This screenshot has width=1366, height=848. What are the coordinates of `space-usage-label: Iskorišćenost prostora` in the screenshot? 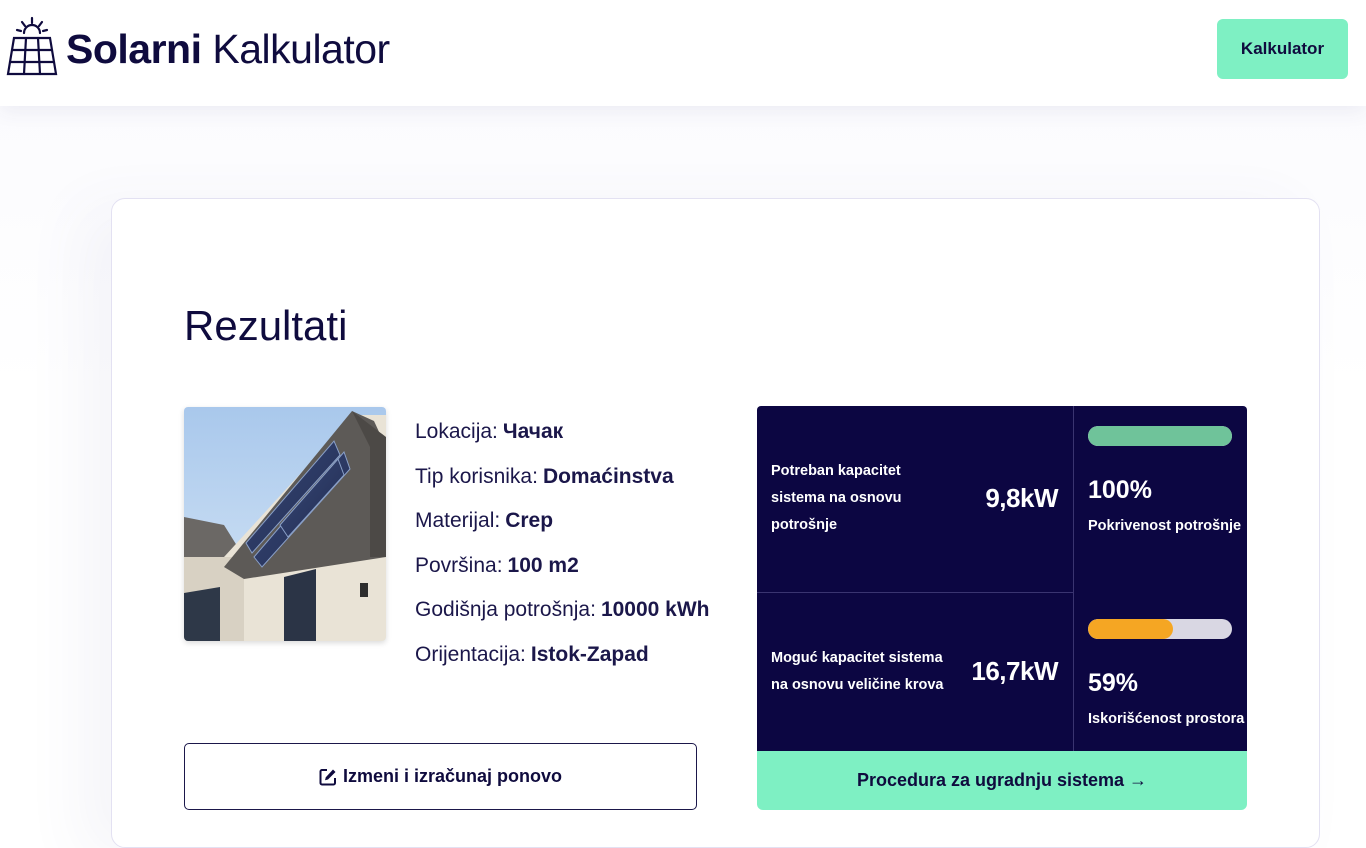 It's located at (1166, 719).